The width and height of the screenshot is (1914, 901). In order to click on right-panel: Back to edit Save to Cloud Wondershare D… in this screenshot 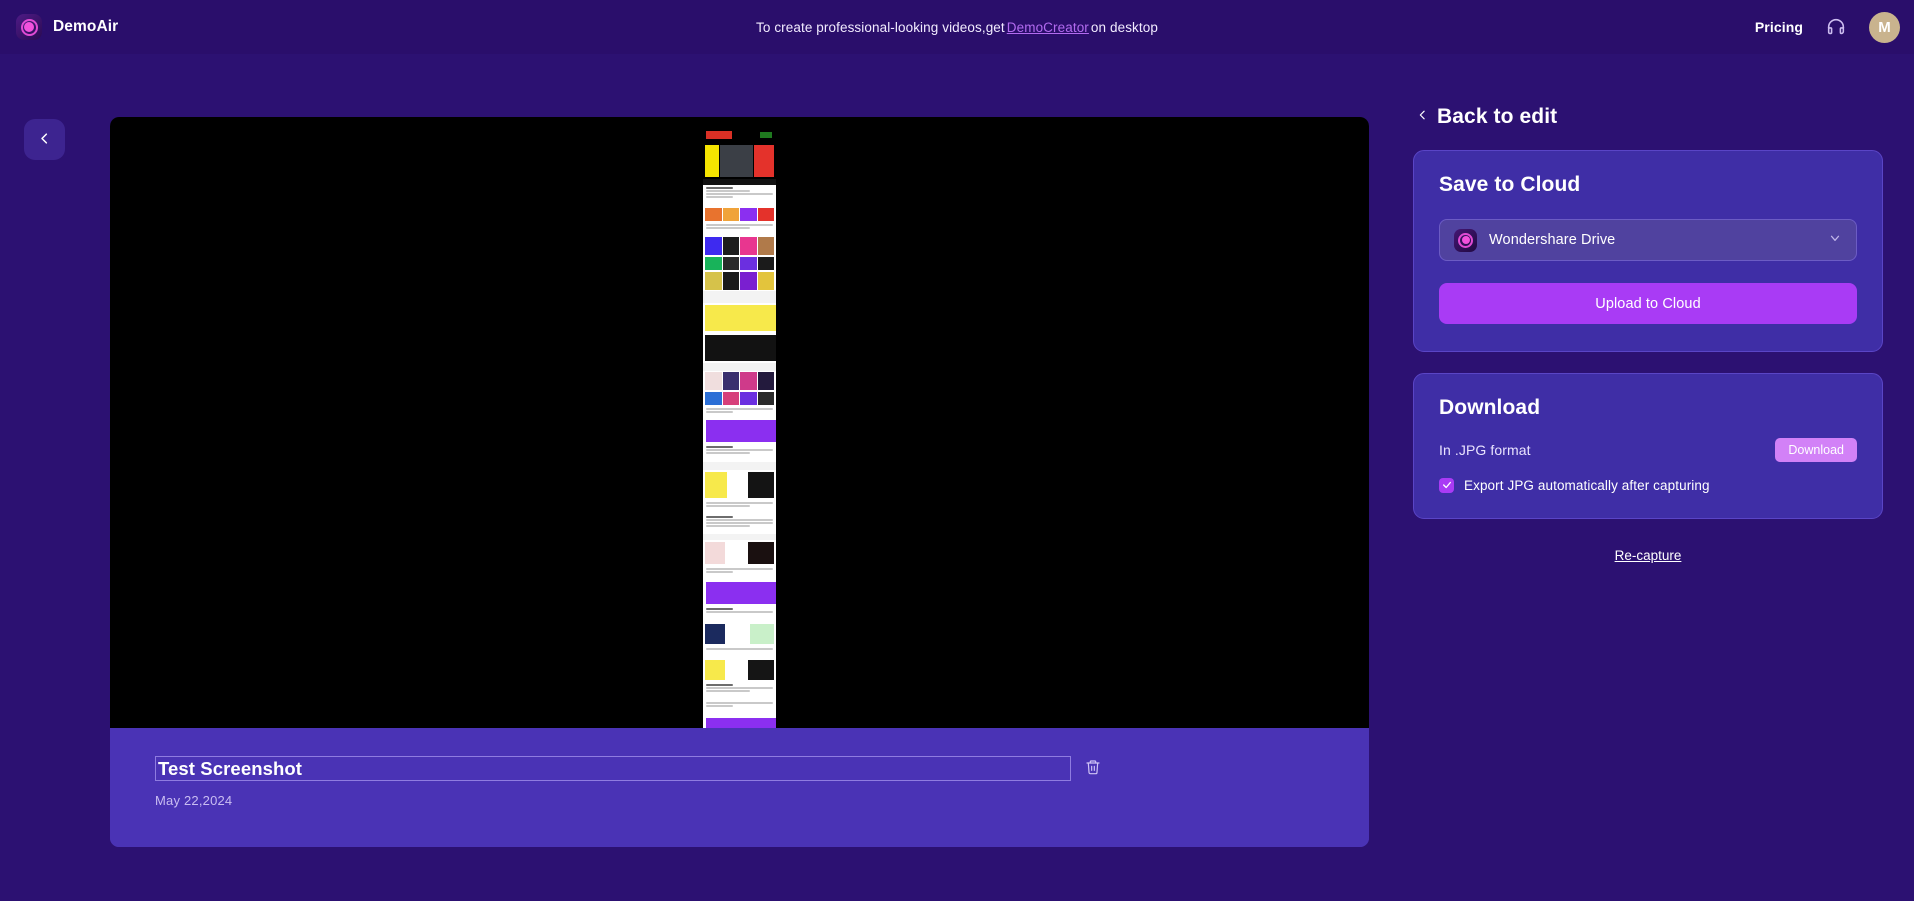, I will do `click(1648, 334)`.